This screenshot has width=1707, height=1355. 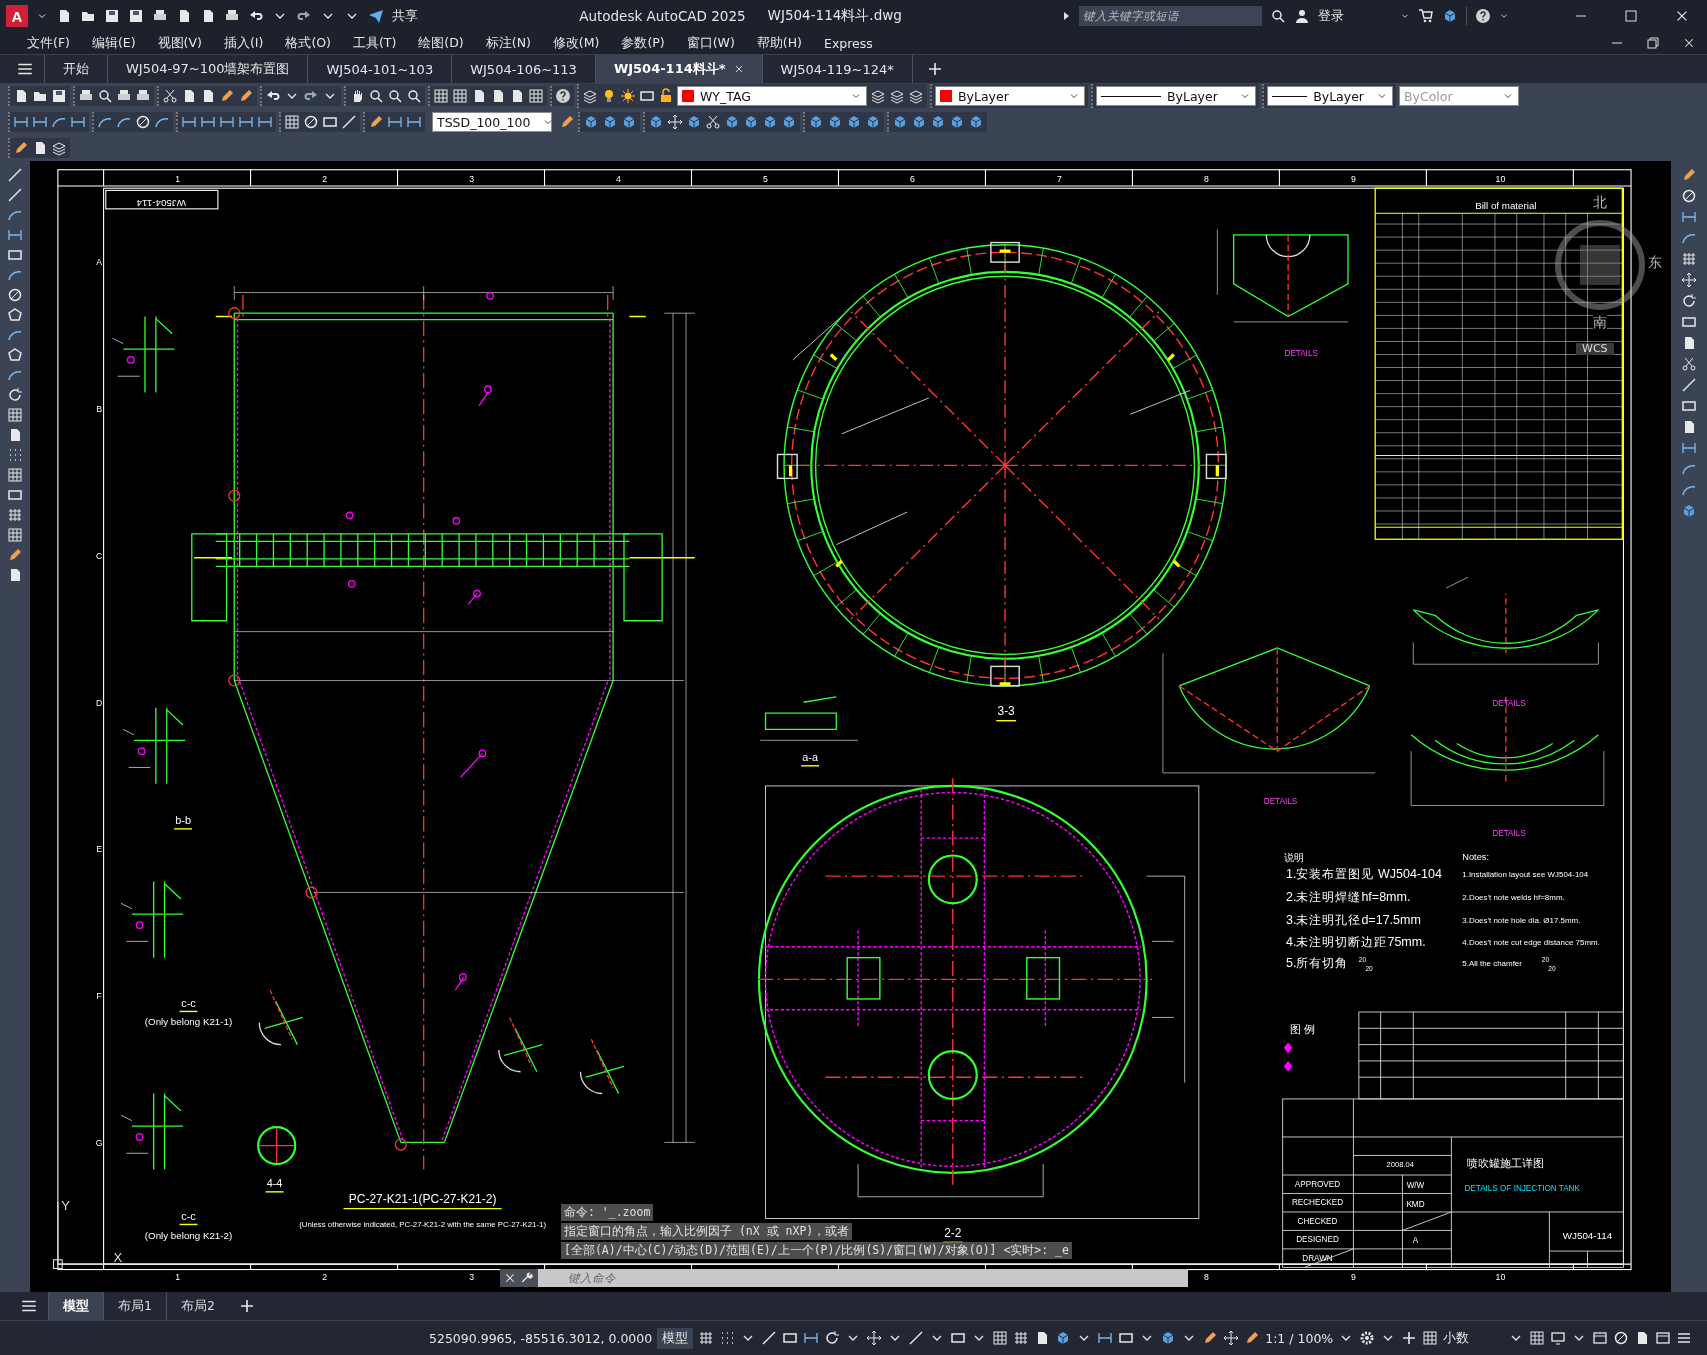 What do you see at coordinates (1302, 16) in the screenshot?
I see `user-icon` at bounding box center [1302, 16].